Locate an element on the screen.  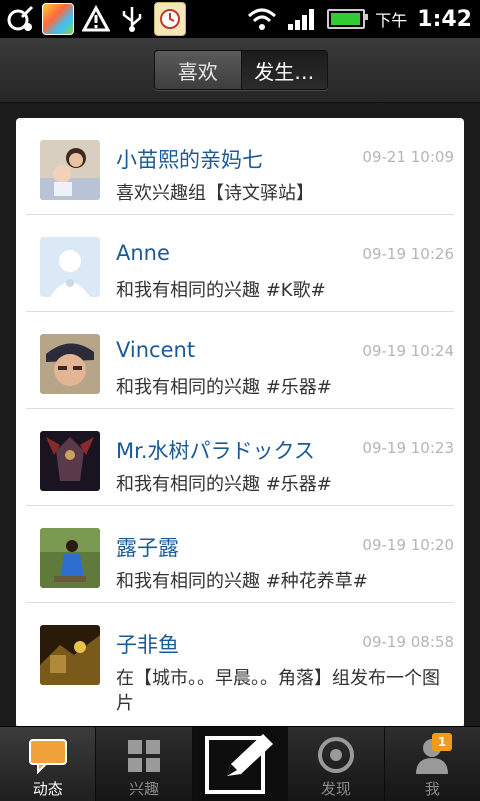
list-item: Mr.水树パラドックス 09-19 10:23 和我有相同的兴趣 #乐器# is located at coordinates (240, 457).